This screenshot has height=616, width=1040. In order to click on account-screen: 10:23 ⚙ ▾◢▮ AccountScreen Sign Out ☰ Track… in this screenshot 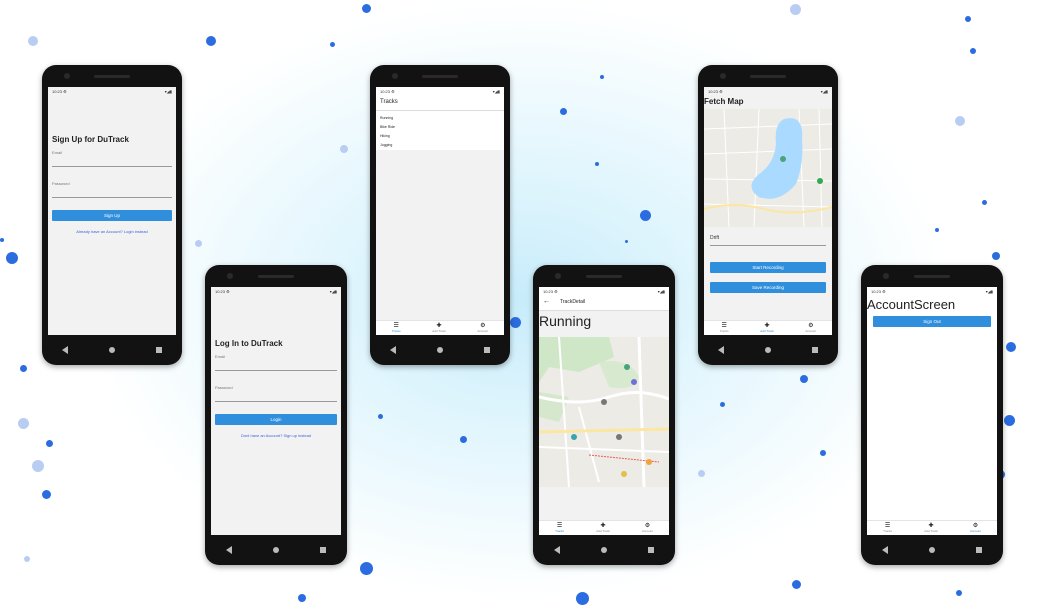, I will do `click(932, 411)`.